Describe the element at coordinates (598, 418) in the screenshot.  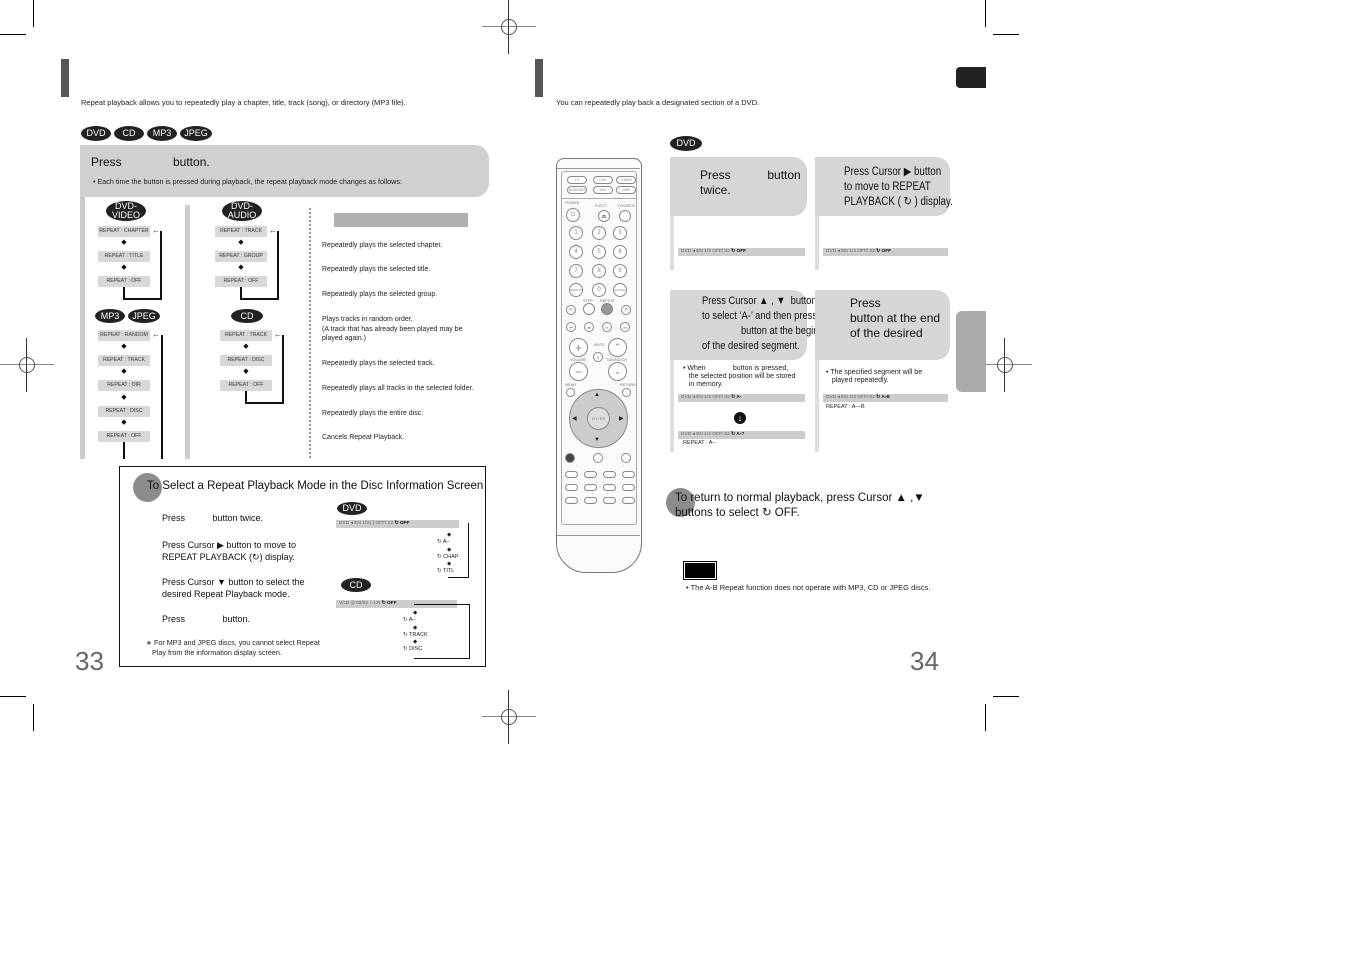
I see `enter-button: ENTER` at that location.